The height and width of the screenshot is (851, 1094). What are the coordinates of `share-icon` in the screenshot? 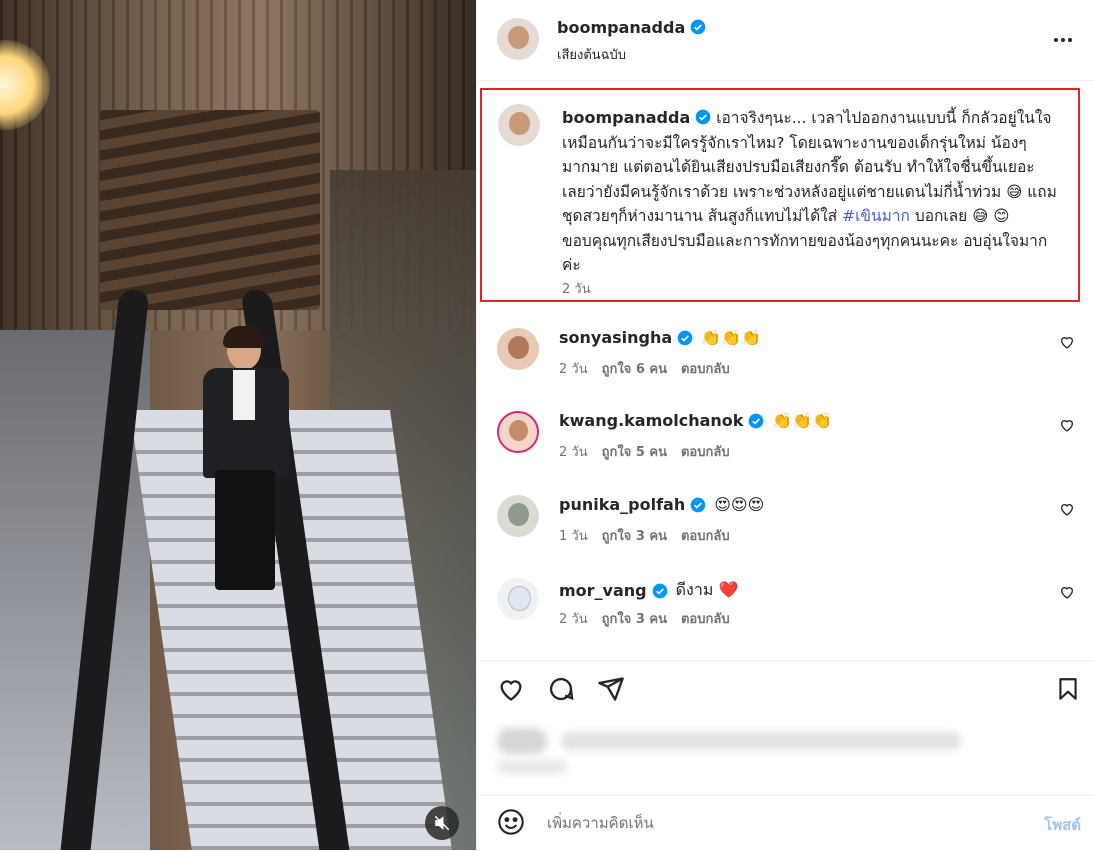 It's located at (611, 691).